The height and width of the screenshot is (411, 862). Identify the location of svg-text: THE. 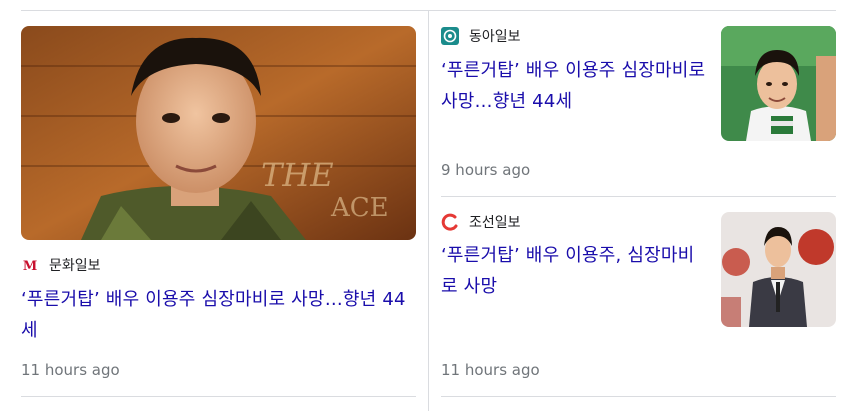
(297, 175).